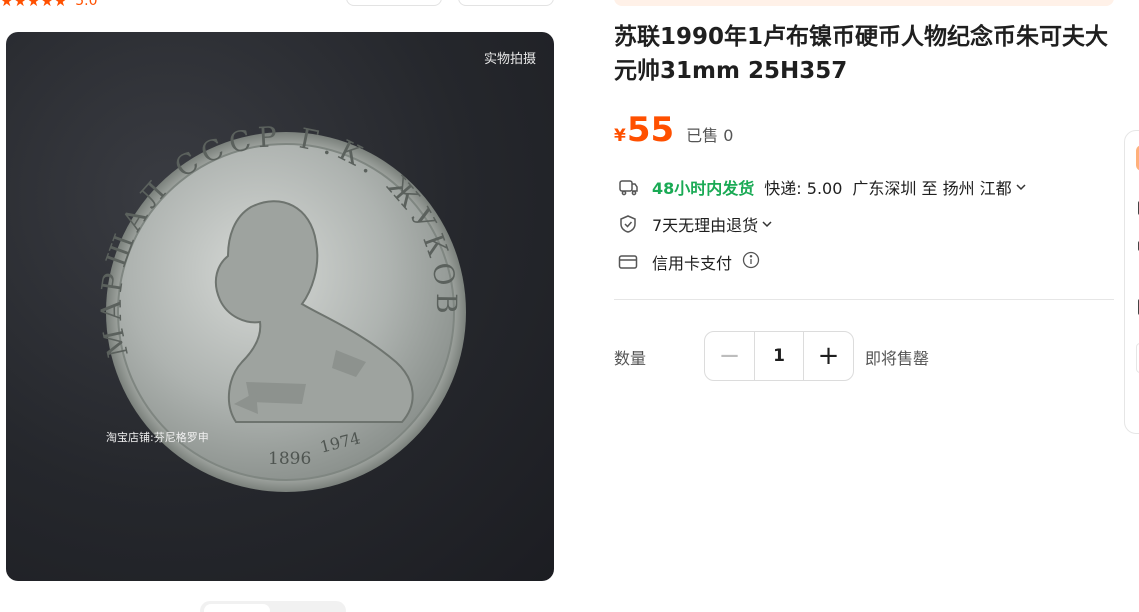 Image resolution: width=1139 pixels, height=612 pixels. Describe the element at coordinates (705, 224) in the screenshot. I see `returns-policy: 7天无理由退货` at that location.